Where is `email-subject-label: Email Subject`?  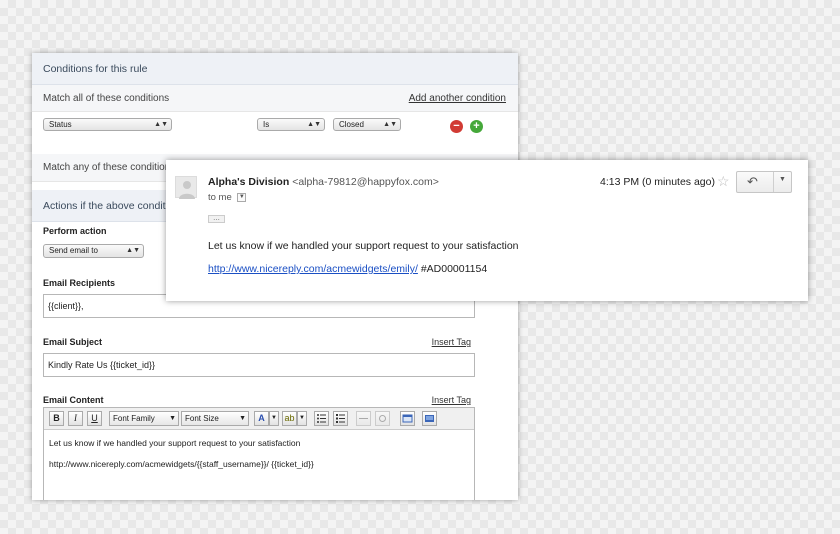
email-subject-label: Email Subject is located at coordinates (73, 342).